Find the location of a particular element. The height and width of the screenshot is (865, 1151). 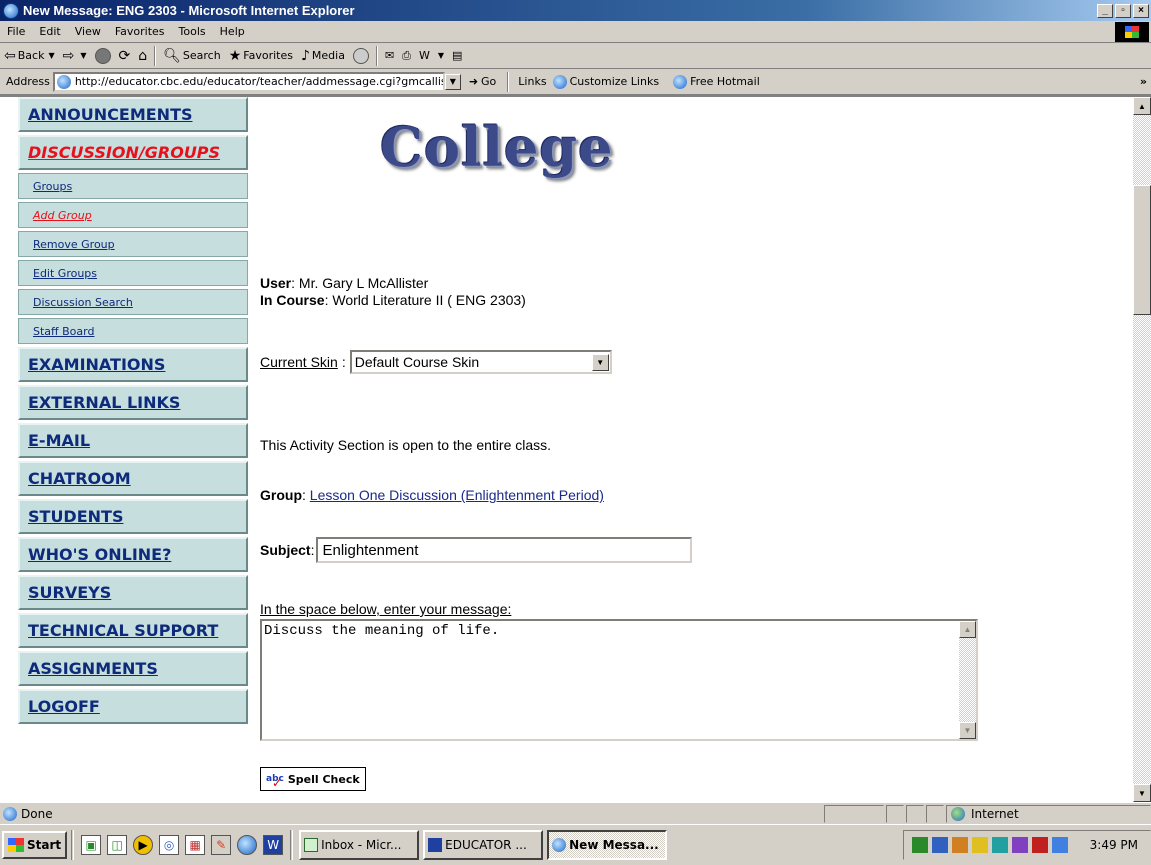

search-button: 🔍︎ Search is located at coordinates (192, 56).